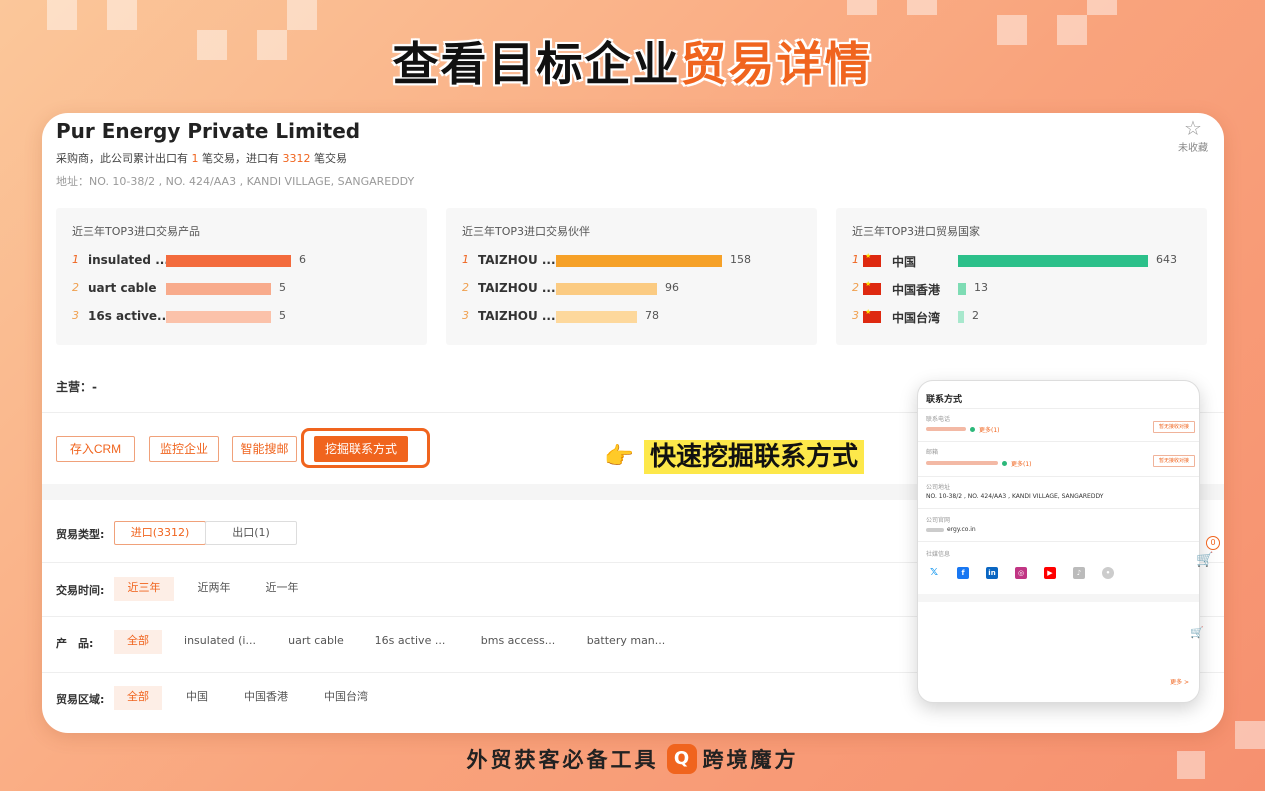  Describe the element at coordinates (961, 529) in the screenshot. I see `website-value: ergy.co.in` at that location.